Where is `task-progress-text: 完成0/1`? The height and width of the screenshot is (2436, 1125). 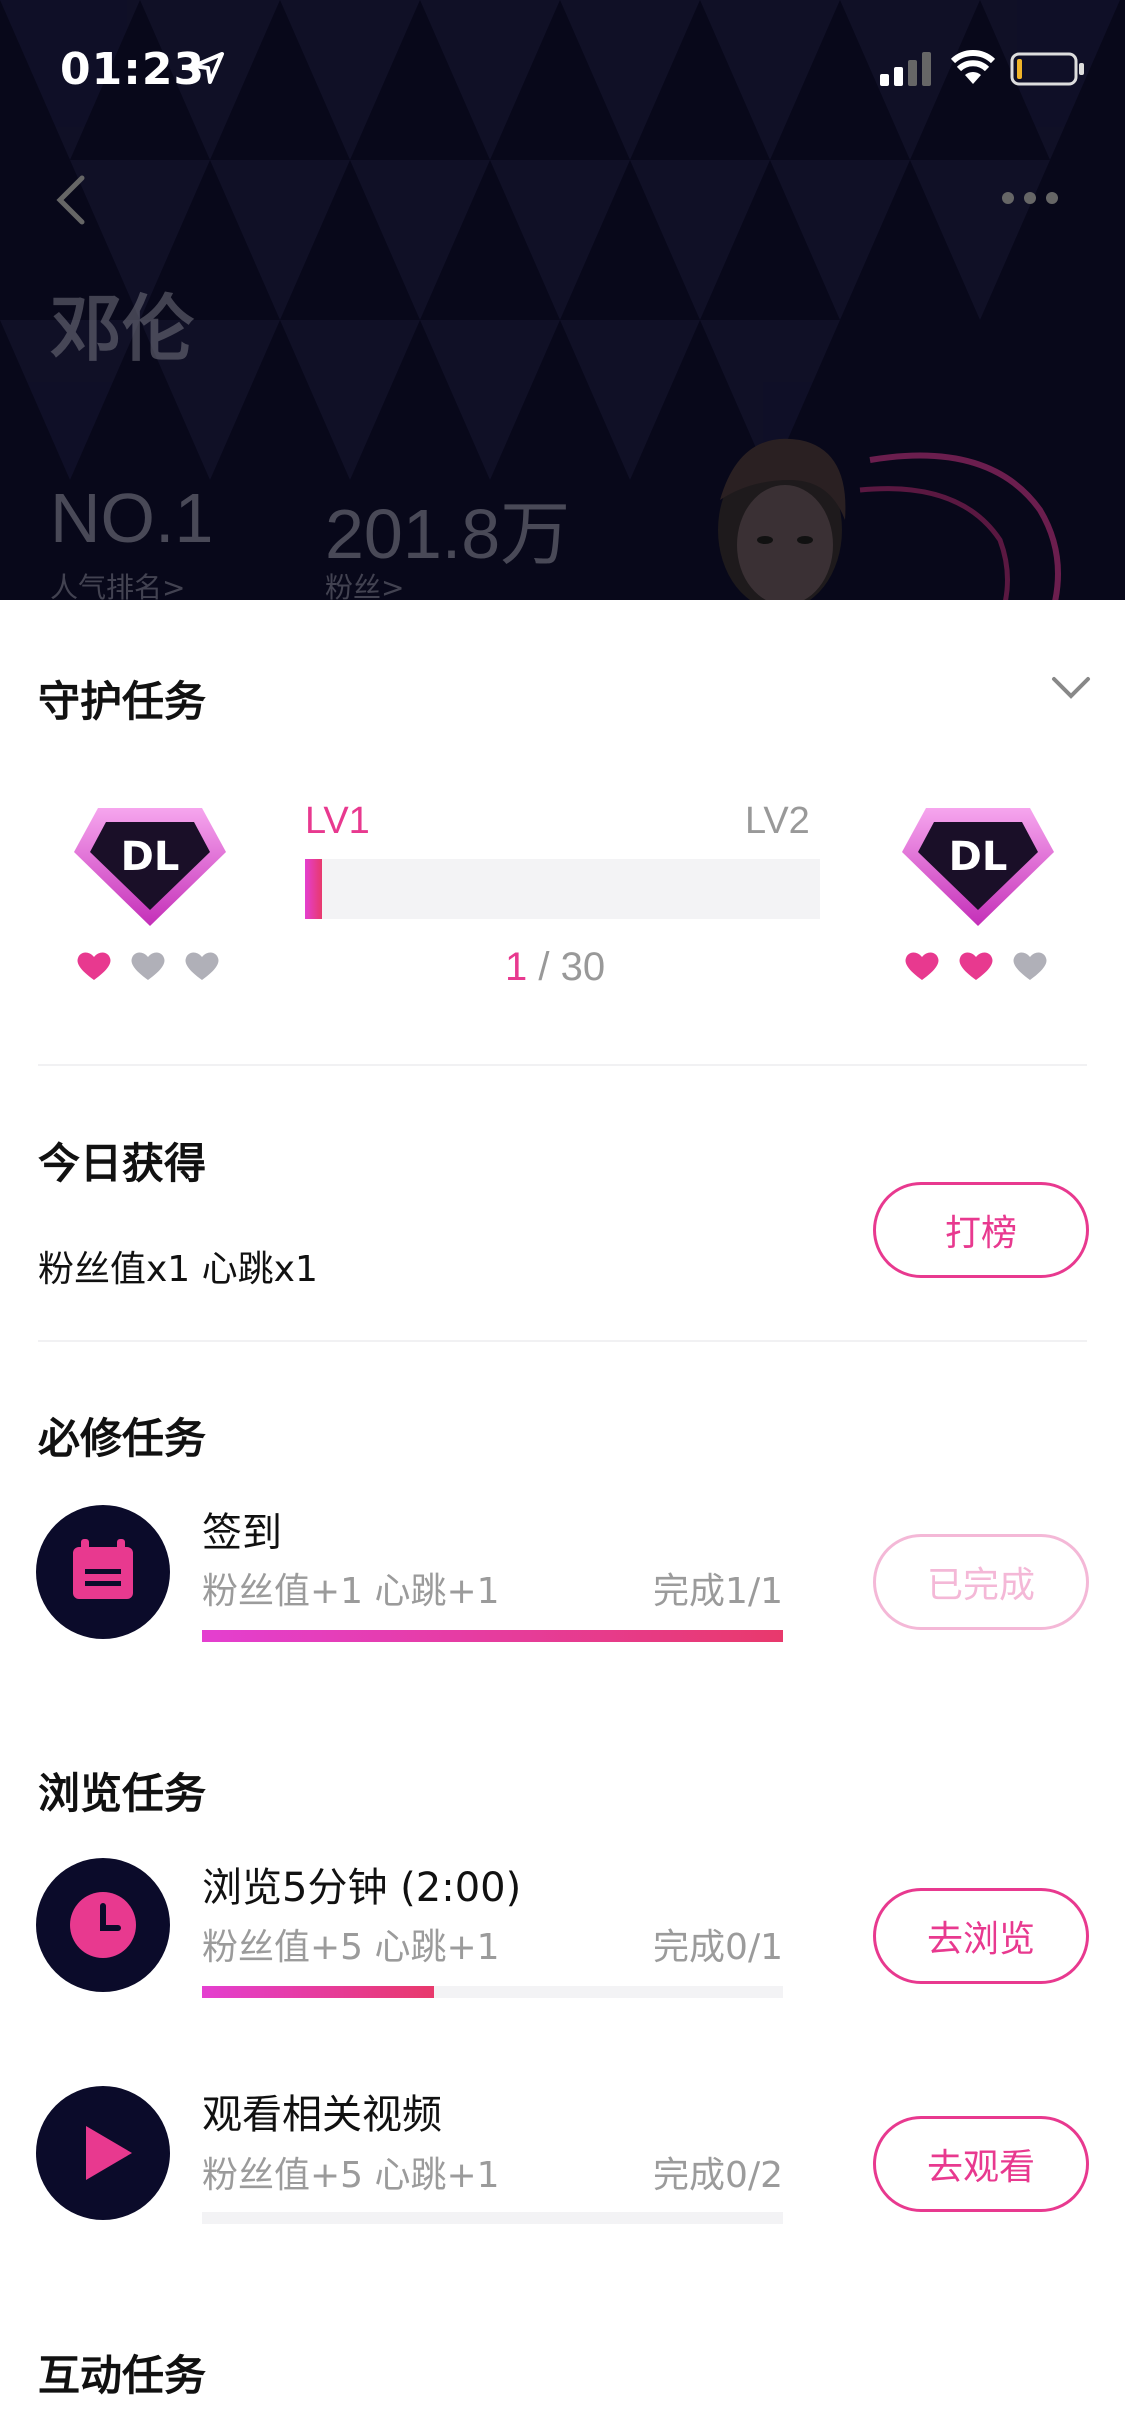
task-progress-text: 完成0/1 is located at coordinates (718, 1947).